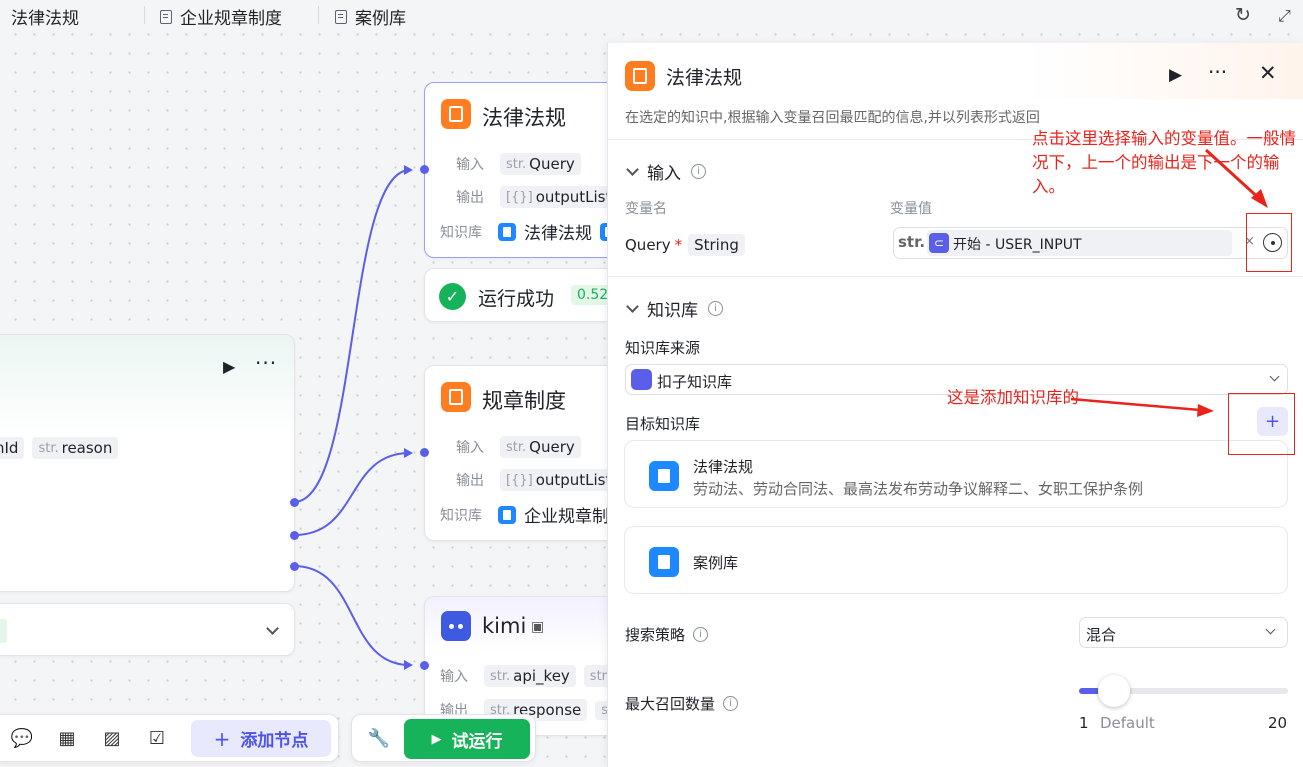 This screenshot has height=767, width=1303. I want to click on annotation-arrows, so click(1169, 282).